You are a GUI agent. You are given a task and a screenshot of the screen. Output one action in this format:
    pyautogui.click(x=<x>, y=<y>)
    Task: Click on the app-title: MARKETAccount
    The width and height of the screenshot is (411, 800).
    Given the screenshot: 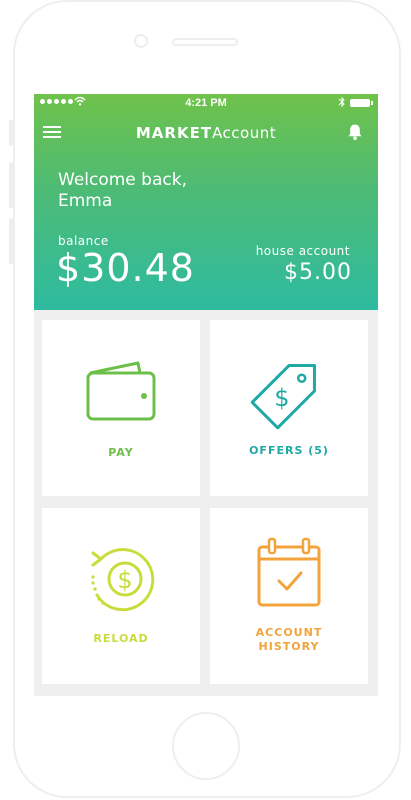 What is the action you would take?
    pyautogui.click(x=206, y=133)
    